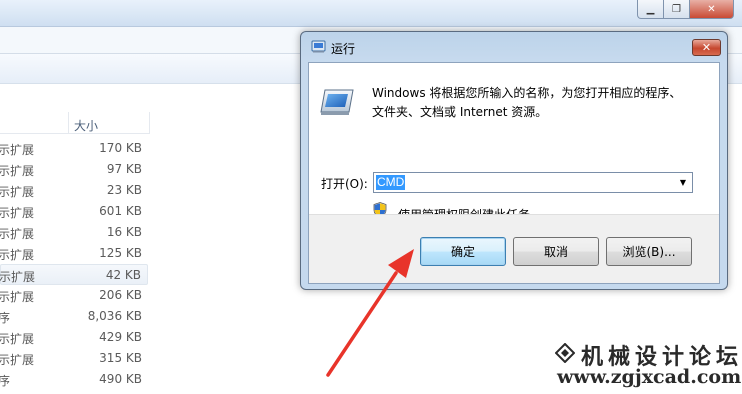  What do you see at coordinates (124, 190) in the screenshot?
I see `file-size: 23 KB` at bounding box center [124, 190].